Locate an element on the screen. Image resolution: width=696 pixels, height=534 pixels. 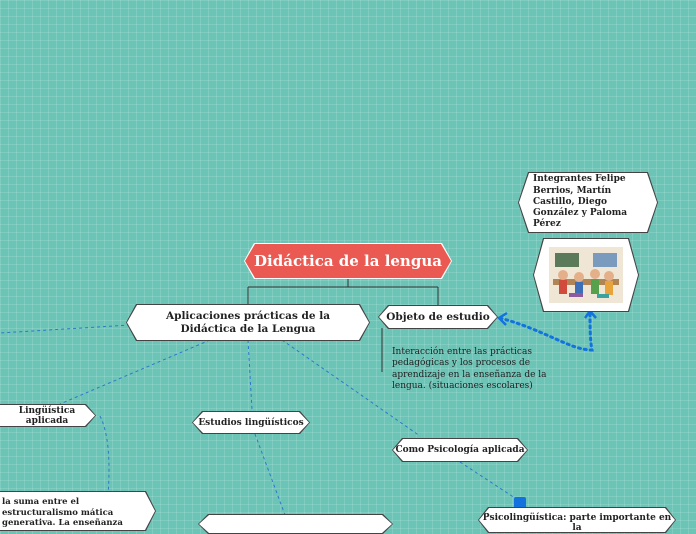
topic-estudios-linguisticos: Estudios lingüísticos is located at coordinates (251, 422).